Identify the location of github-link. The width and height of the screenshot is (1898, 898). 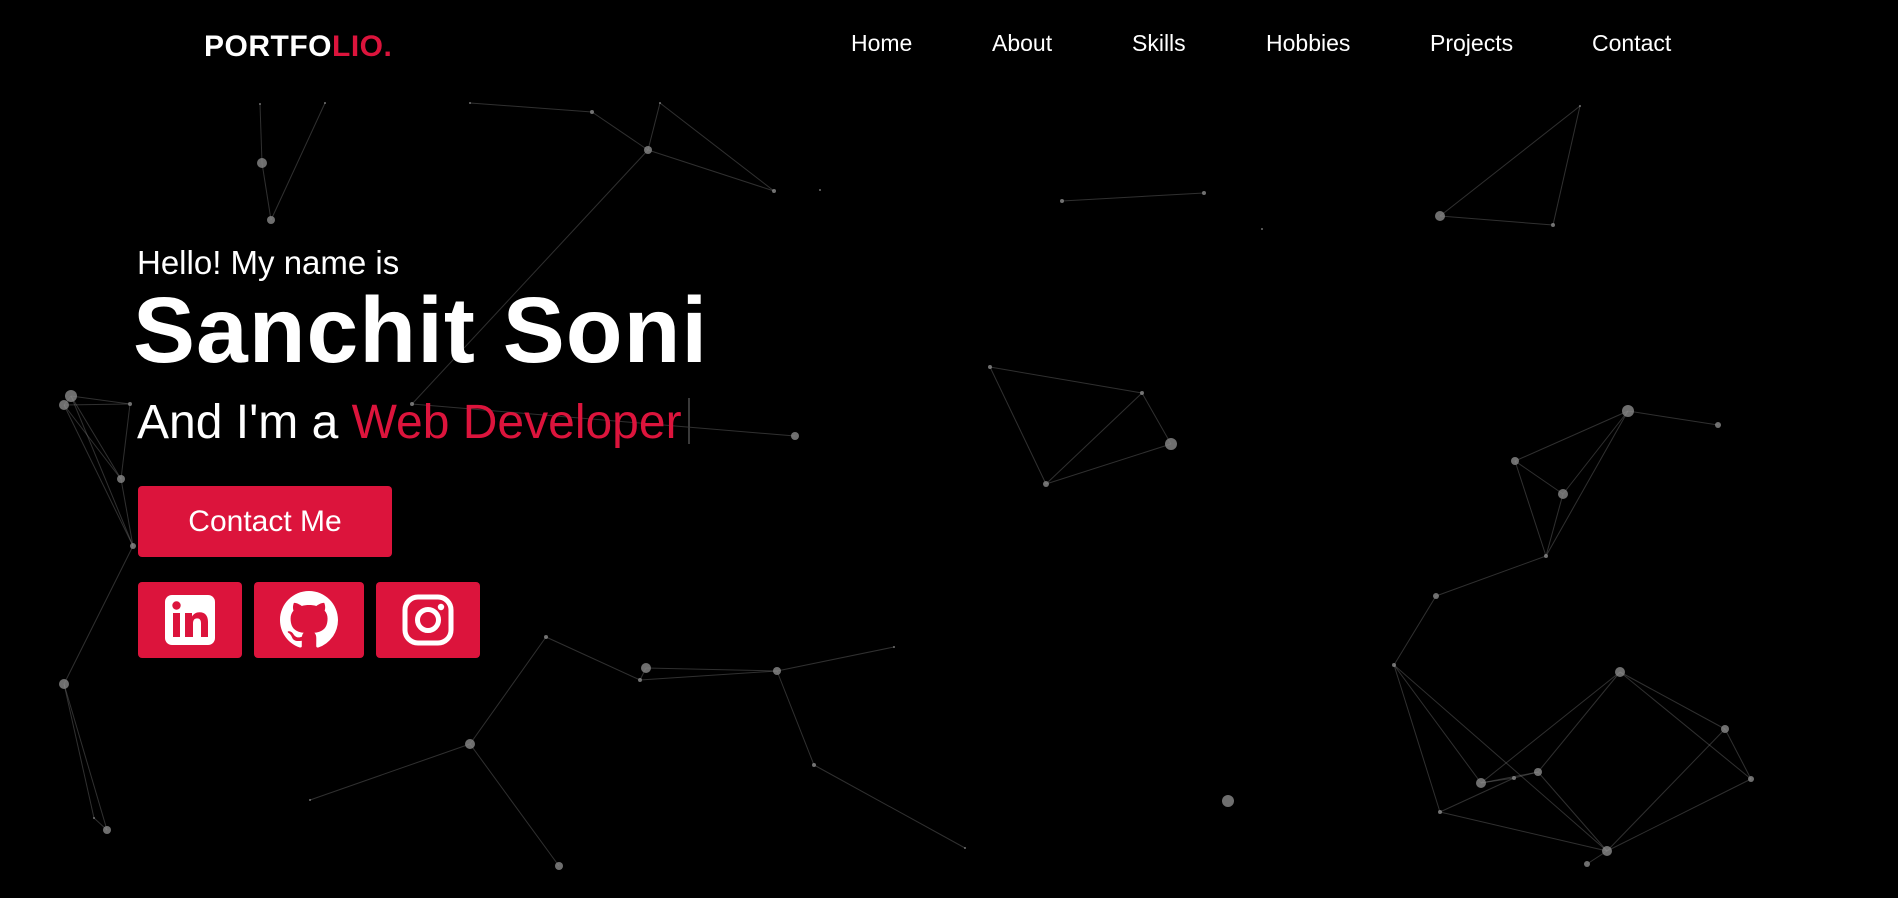
(309, 620).